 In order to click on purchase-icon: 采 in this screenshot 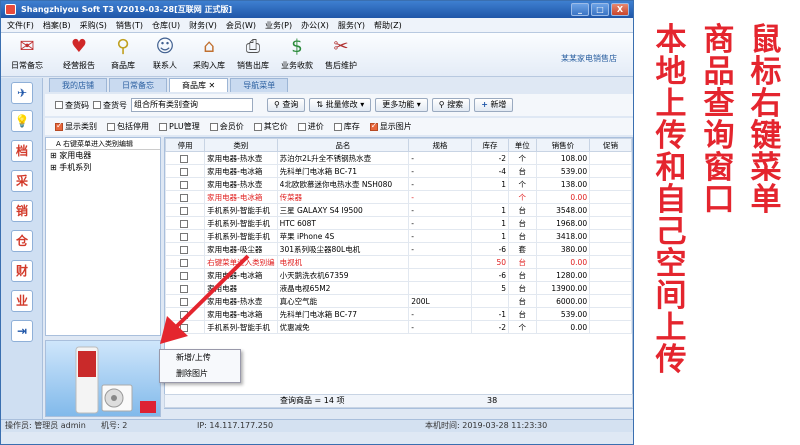, I will do `click(22, 181)`.